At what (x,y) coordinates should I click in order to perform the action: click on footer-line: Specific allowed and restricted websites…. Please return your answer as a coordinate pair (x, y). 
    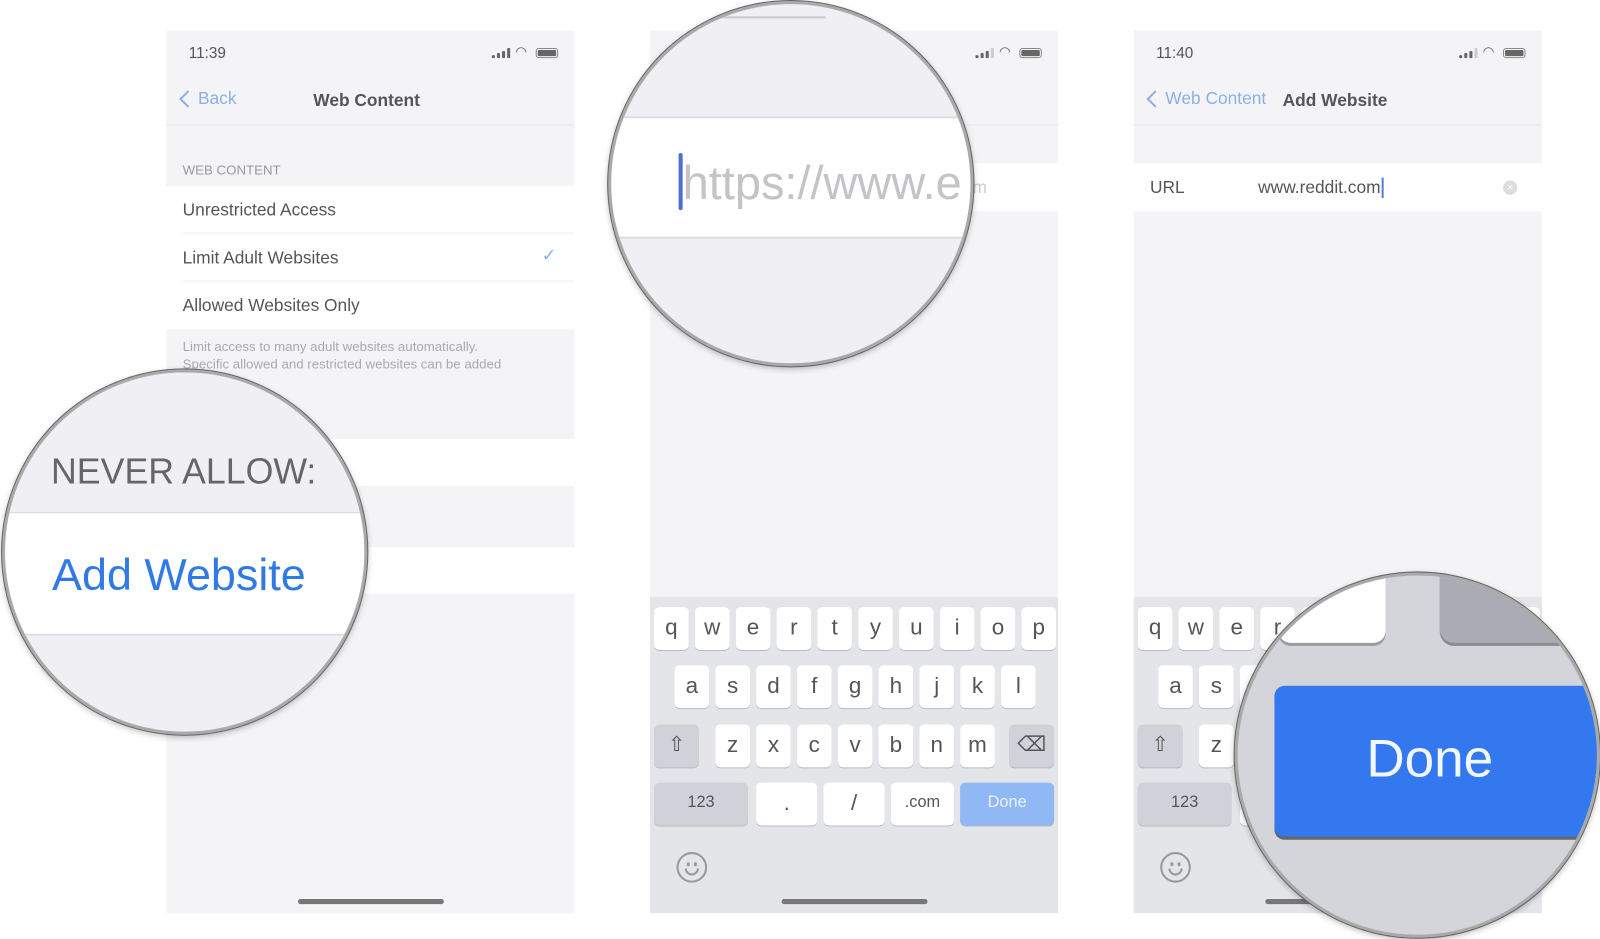
    Looking at the image, I should click on (342, 364).